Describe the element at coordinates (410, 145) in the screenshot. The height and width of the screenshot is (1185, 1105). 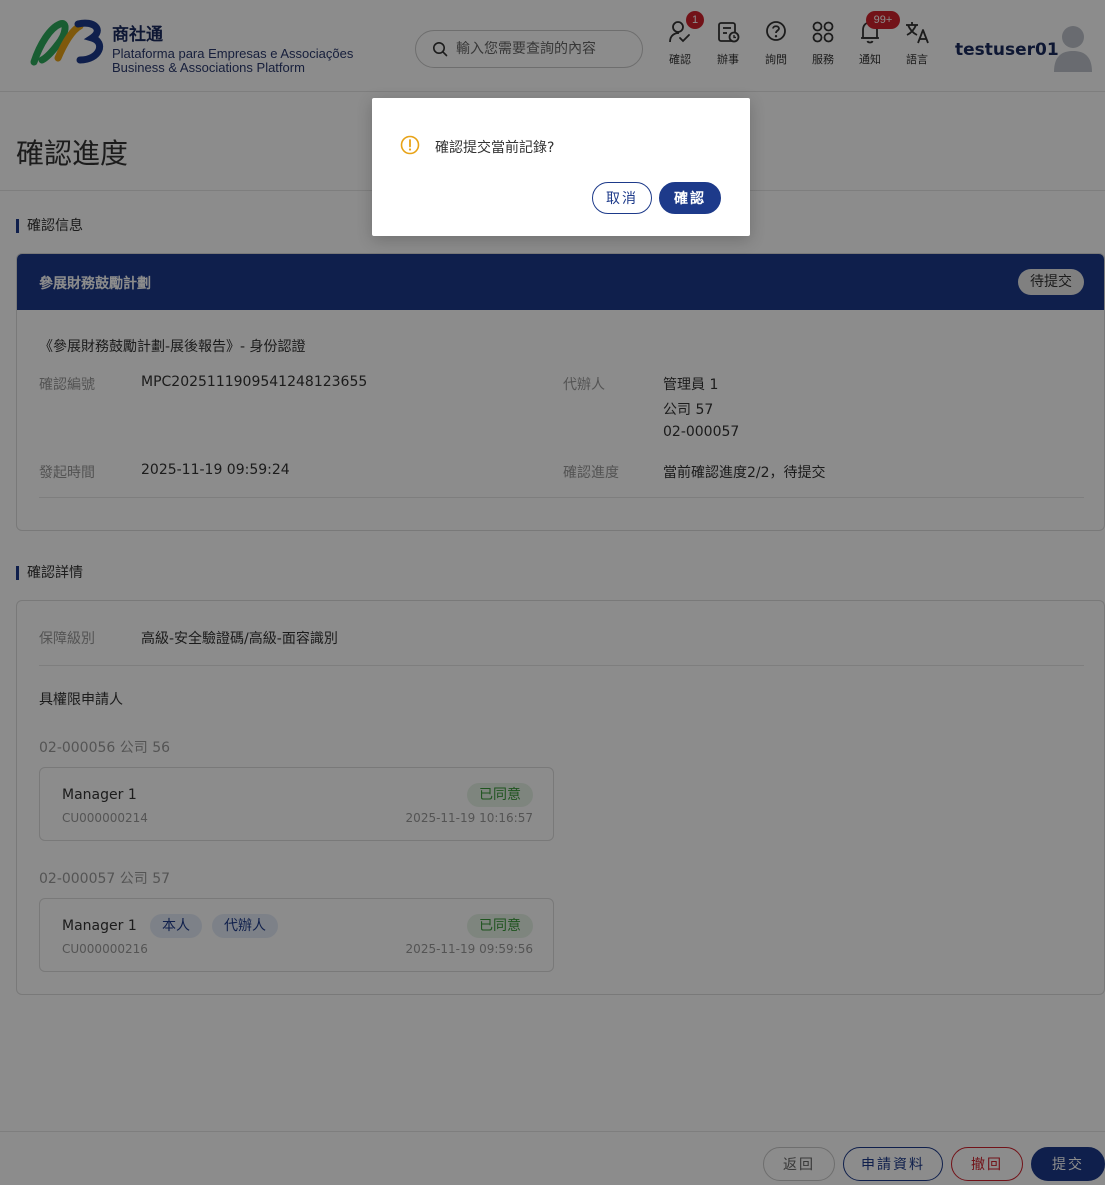
I see `warning-icon` at that location.